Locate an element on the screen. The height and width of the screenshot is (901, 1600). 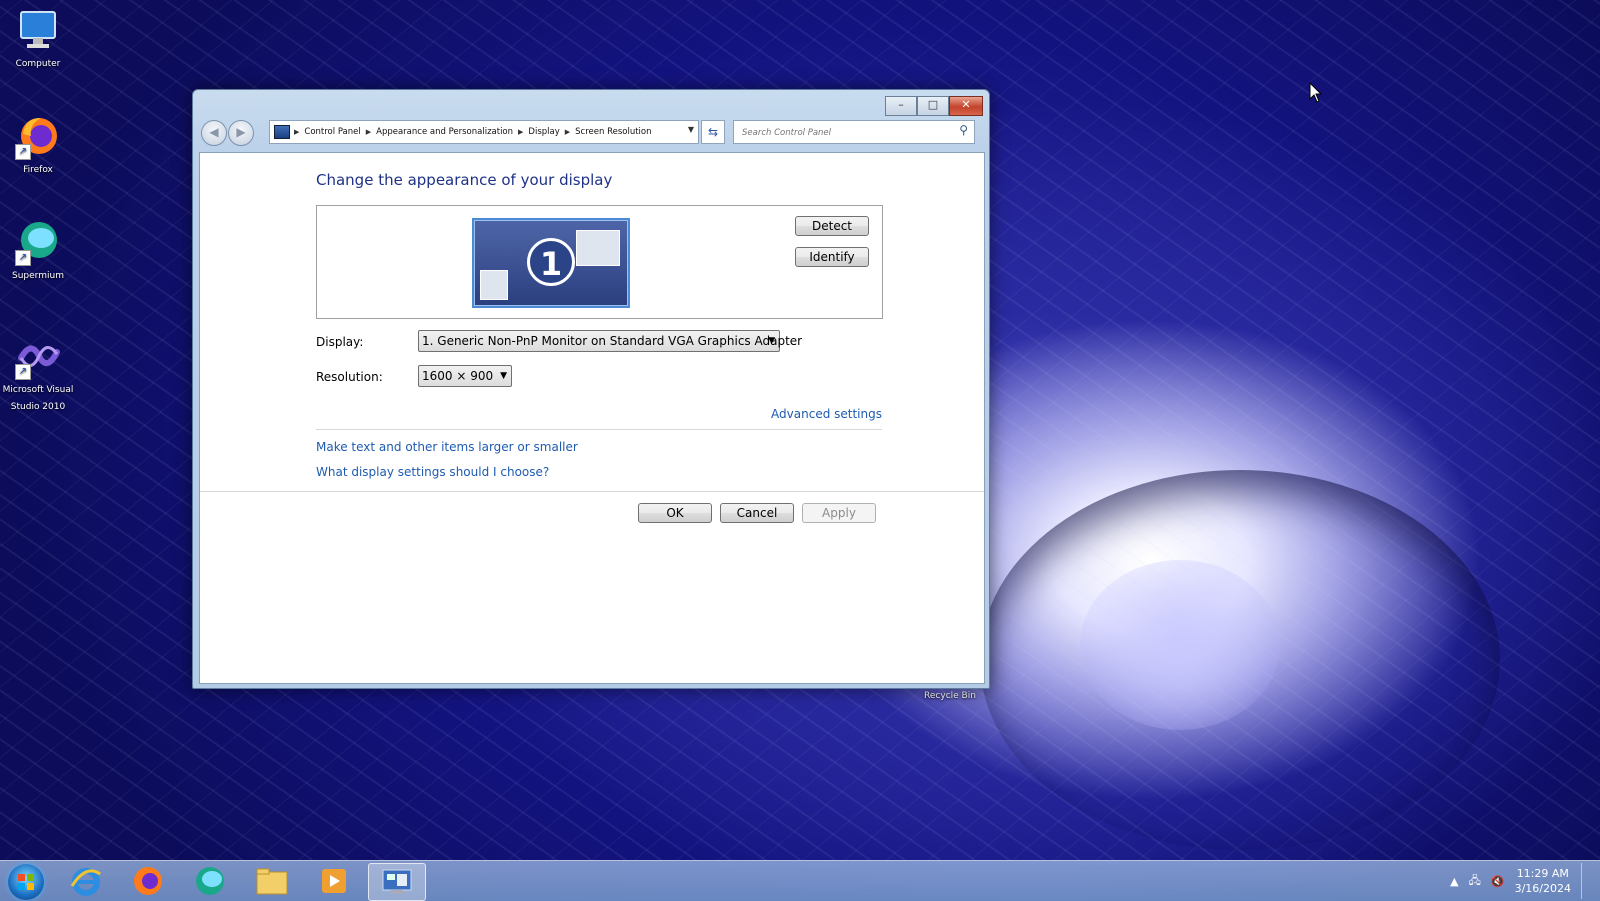
detect-button: Detect is located at coordinates (832, 226).